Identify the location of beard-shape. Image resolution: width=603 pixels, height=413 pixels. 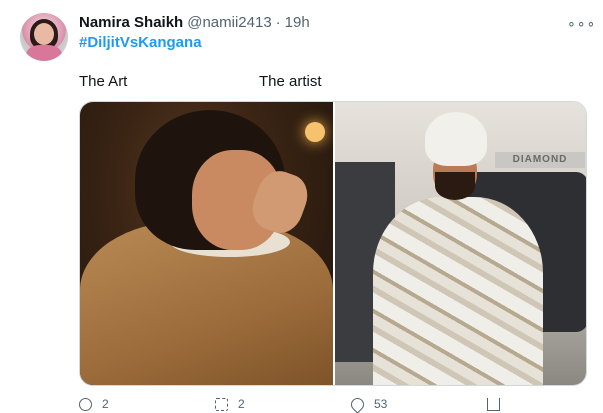
(455, 186).